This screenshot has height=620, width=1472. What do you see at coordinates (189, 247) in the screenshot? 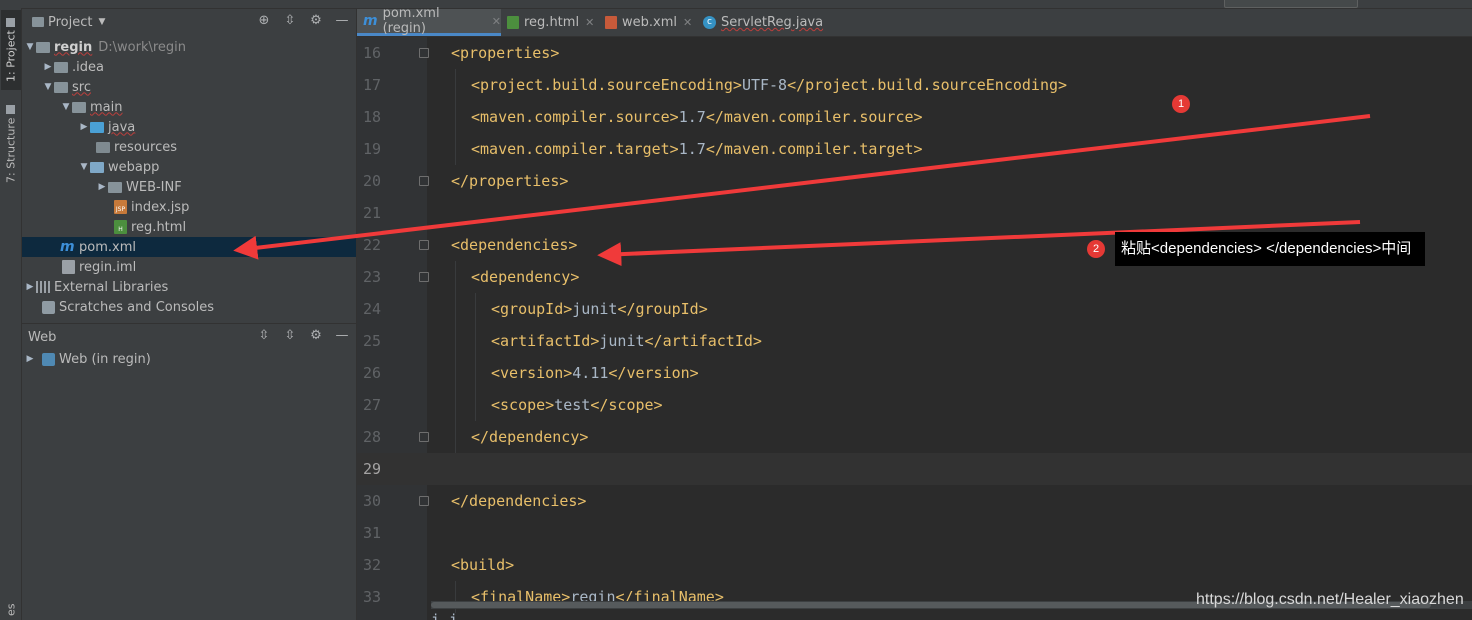
I see `tree-item-pom-xml: m pom.xml` at bounding box center [189, 247].